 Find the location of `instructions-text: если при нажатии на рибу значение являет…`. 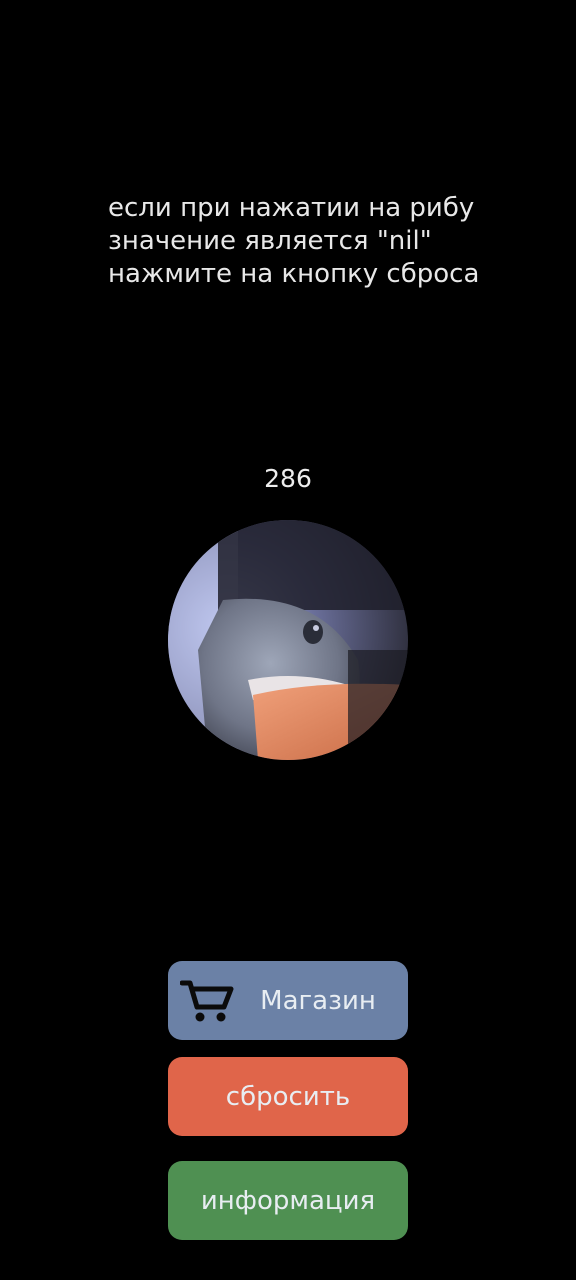

instructions-text: если при нажатии на рибу значение являет… is located at coordinates (294, 241).